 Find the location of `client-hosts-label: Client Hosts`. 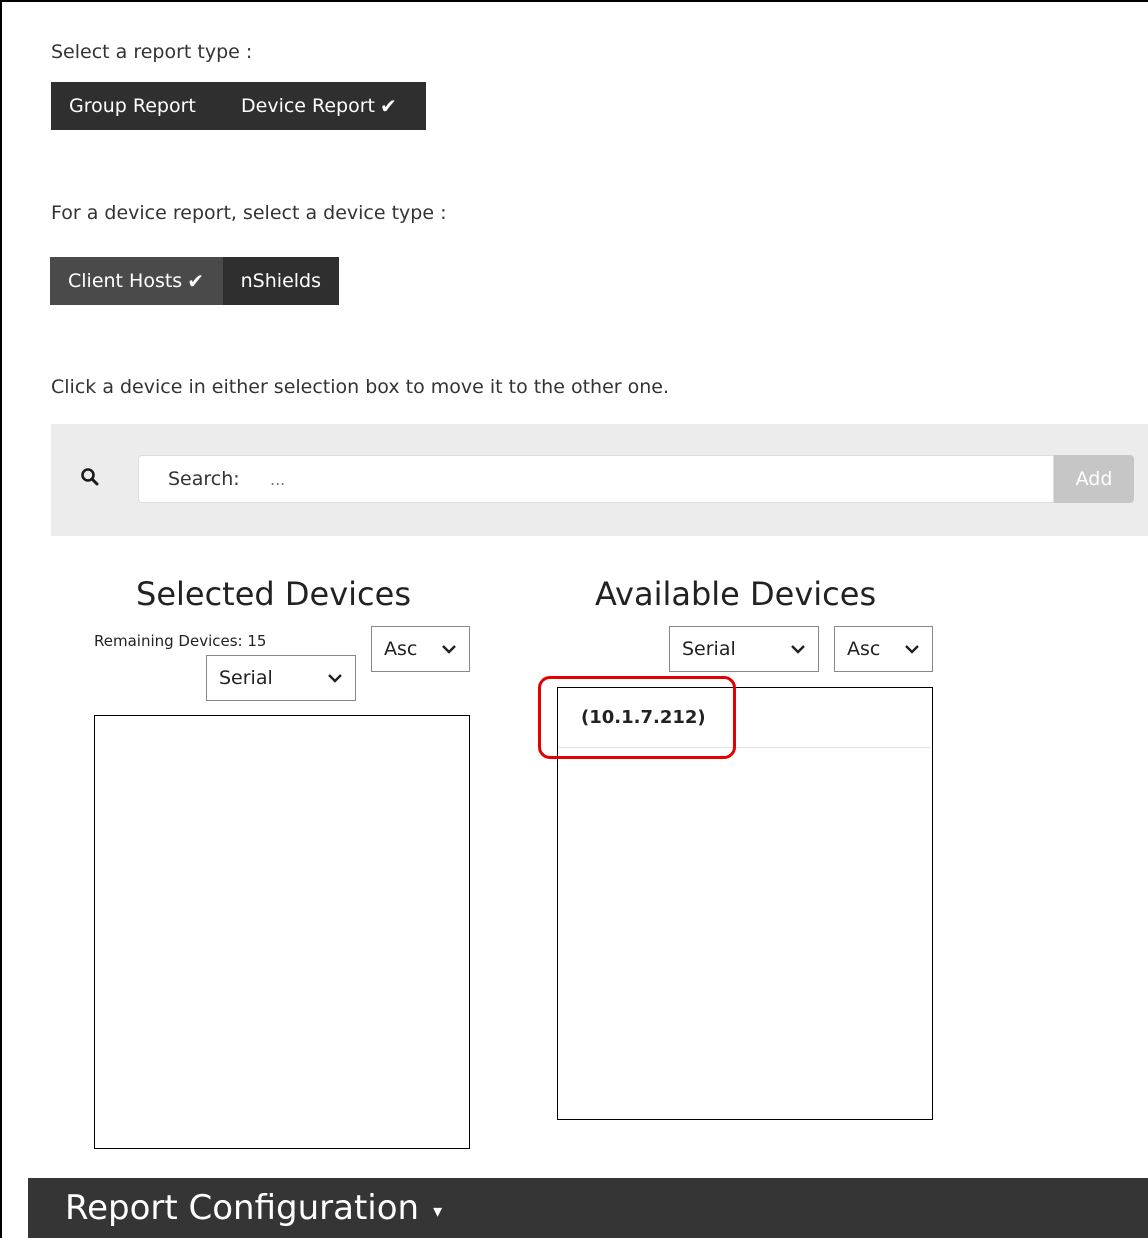

client-hosts-label: Client Hosts is located at coordinates (125, 281).